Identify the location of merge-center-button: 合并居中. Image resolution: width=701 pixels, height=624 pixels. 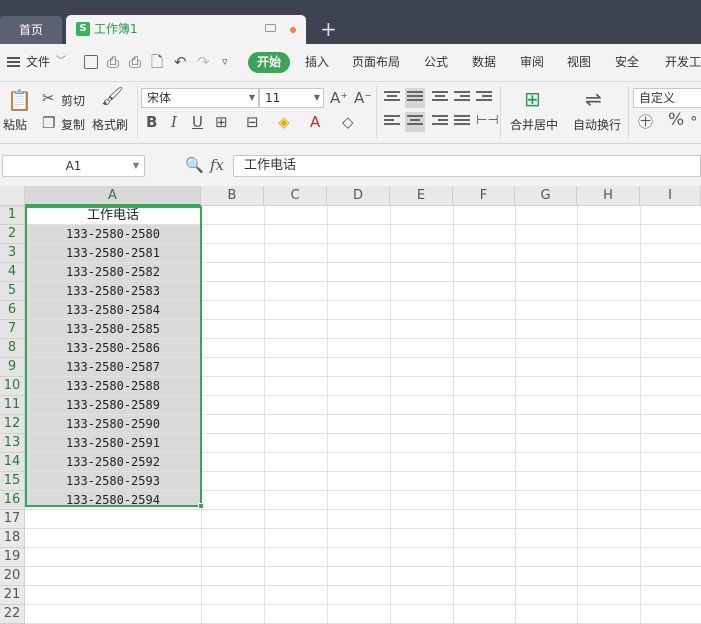
(534, 124).